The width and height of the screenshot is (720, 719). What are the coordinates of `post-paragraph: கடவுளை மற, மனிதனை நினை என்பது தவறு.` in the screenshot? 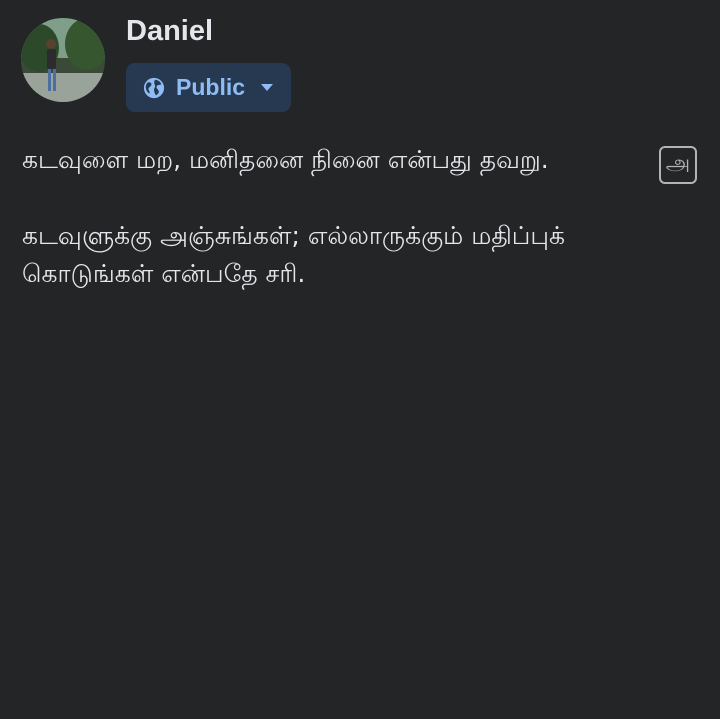 It's located at (285, 159).